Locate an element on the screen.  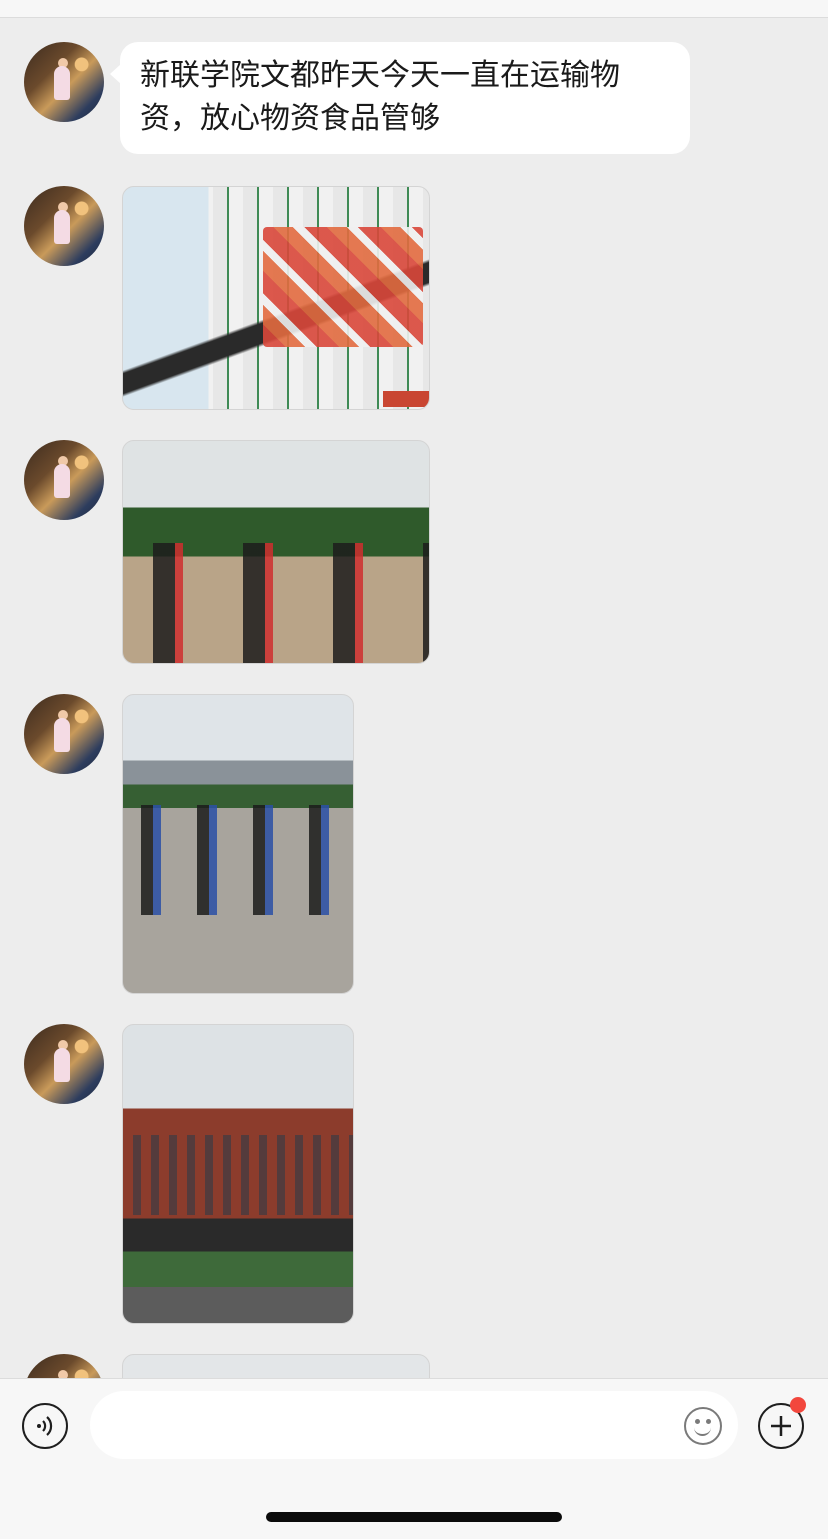
flooded-street-photo is located at coordinates (238, 844).